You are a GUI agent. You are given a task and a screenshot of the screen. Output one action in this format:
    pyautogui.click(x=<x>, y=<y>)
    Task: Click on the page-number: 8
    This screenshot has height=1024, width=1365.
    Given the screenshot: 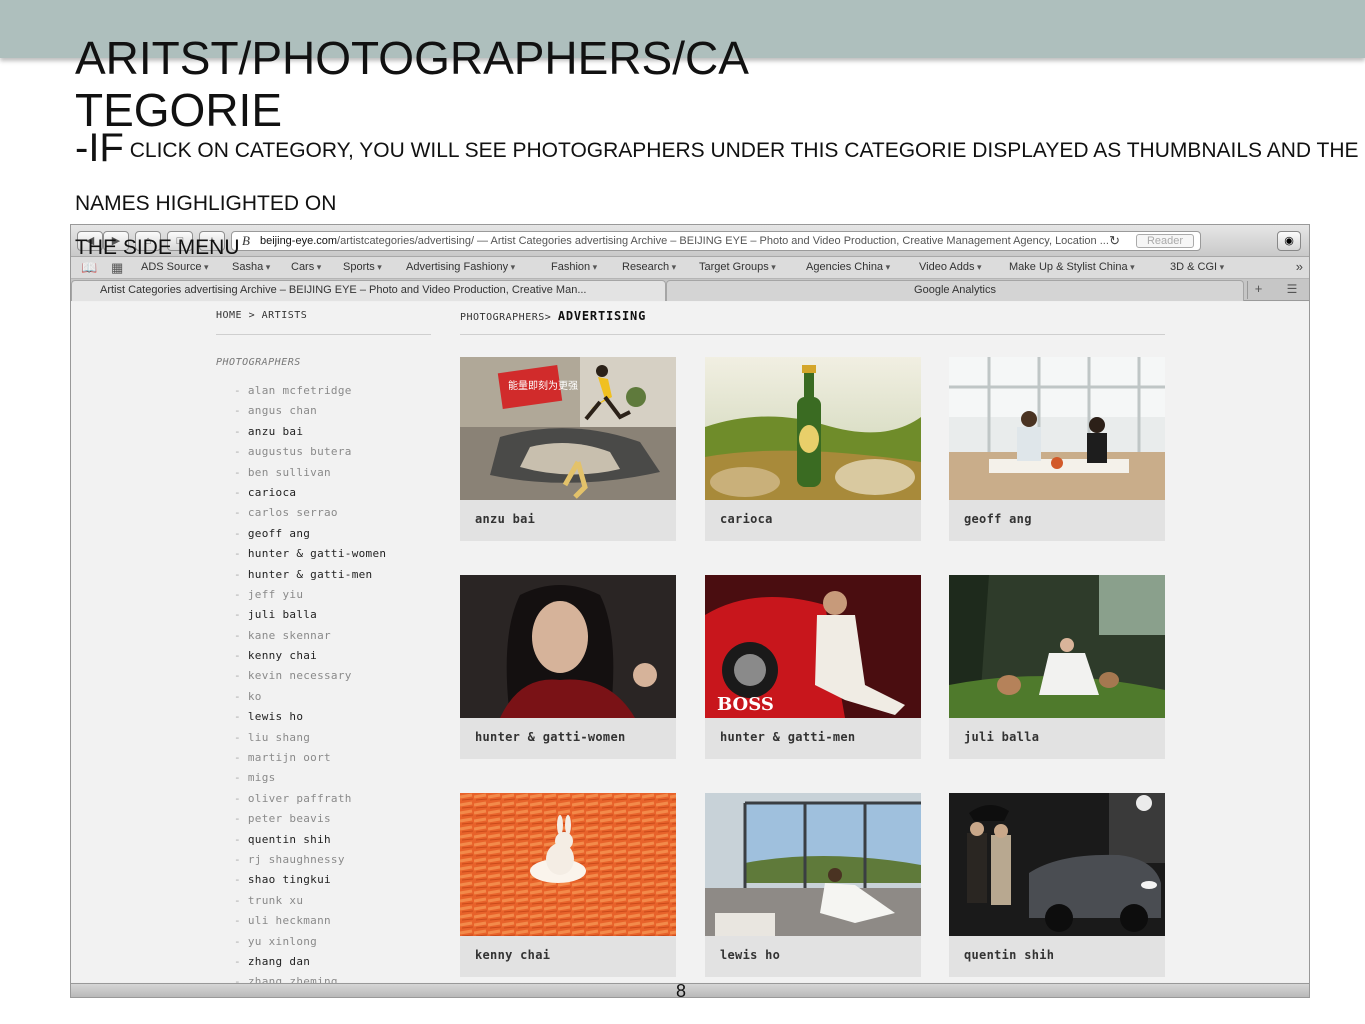 What is the action you would take?
    pyautogui.click(x=681, y=991)
    